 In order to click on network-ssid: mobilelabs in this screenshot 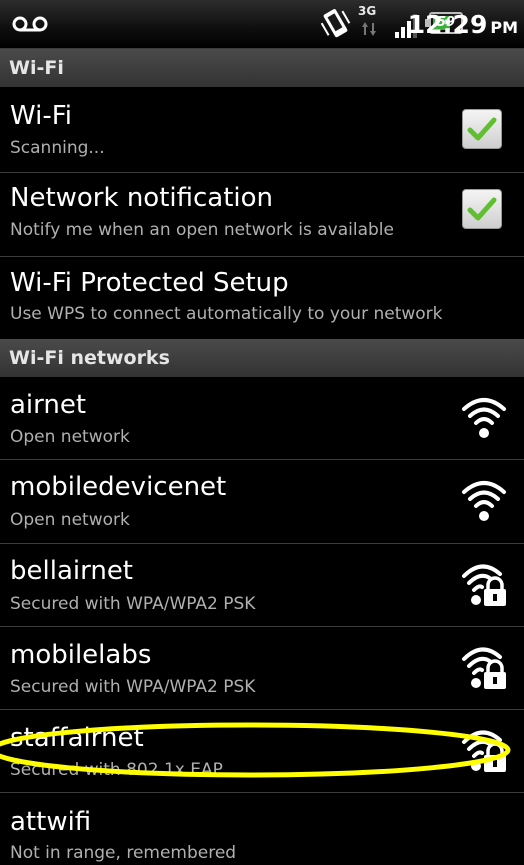, I will do `click(81, 655)`.